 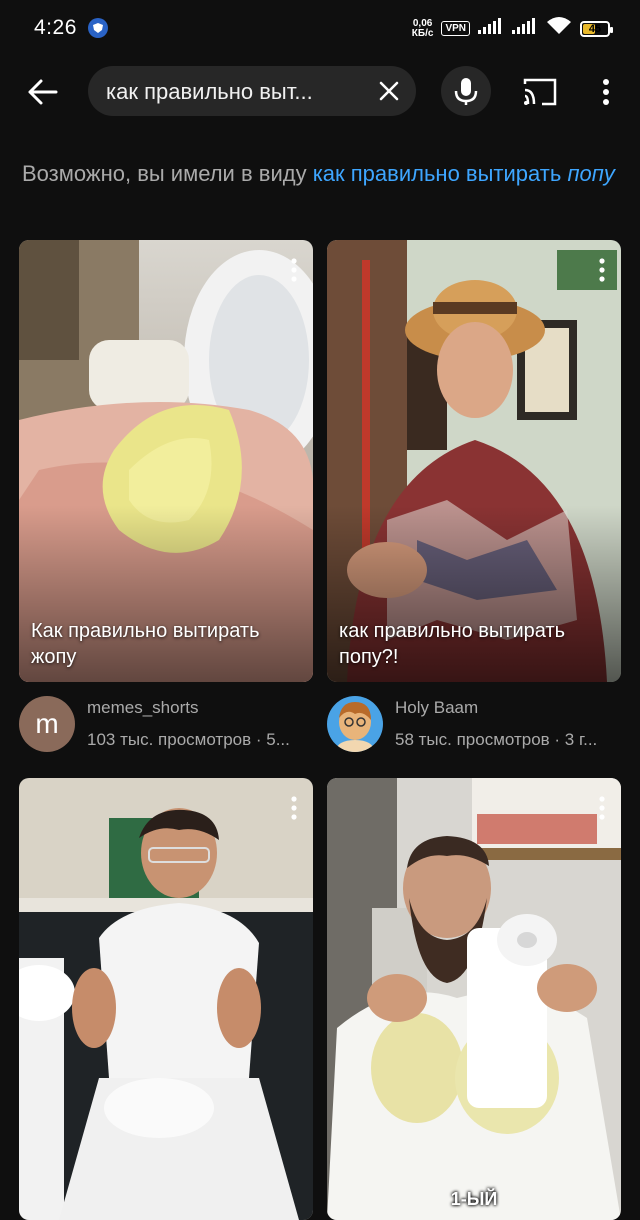 What do you see at coordinates (355, 724) in the screenshot?
I see `channel-avatar` at bounding box center [355, 724].